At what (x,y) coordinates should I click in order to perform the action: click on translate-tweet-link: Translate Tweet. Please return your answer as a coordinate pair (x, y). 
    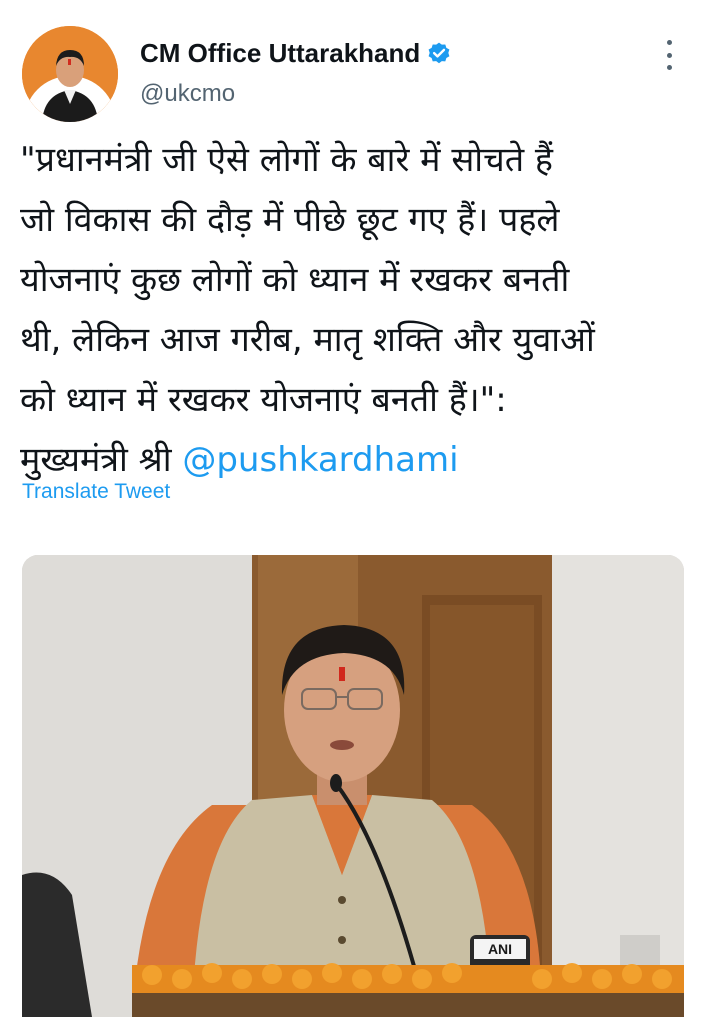
    Looking at the image, I should click on (96, 492).